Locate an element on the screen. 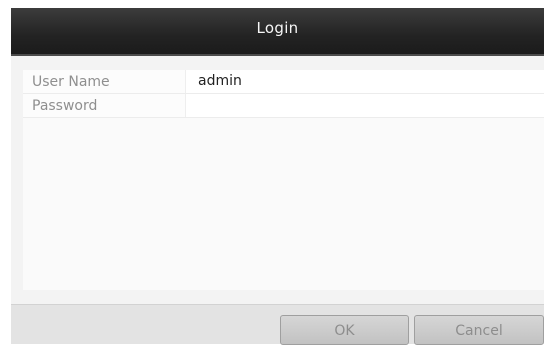  ok-button: OK is located at coordinates (344, 330).